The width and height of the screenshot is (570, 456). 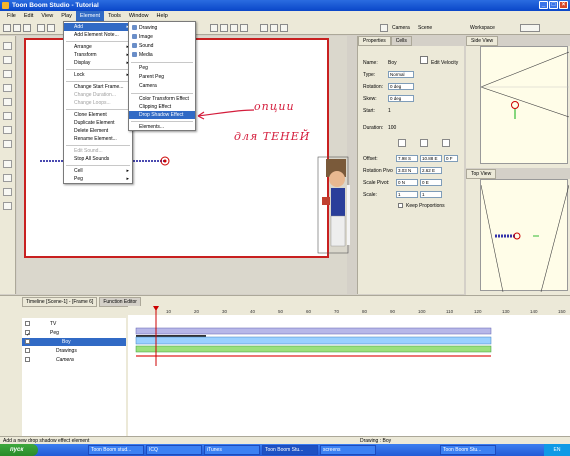 I want to click on save-icon, so click(x=27, y=28).